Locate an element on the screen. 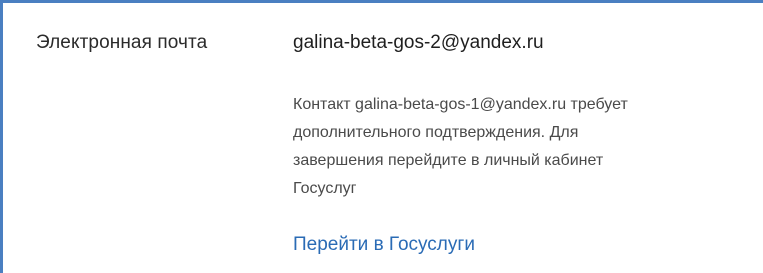 The image size is (763, 273). notice-line: Госуслуг is located at coordinates (325, 188).